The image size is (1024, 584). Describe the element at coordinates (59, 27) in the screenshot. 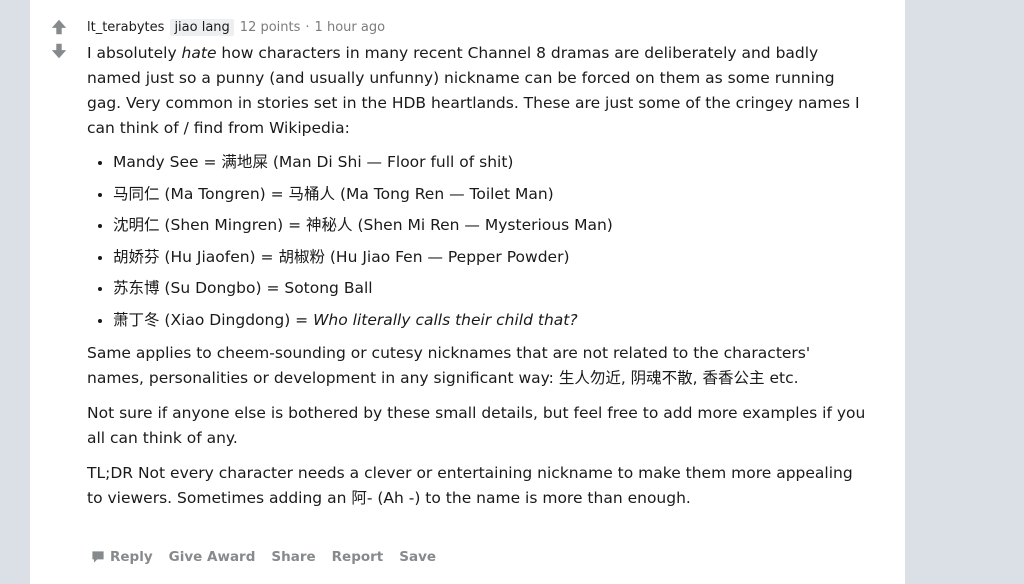

I see `upvote-arrow-icon` at that location.